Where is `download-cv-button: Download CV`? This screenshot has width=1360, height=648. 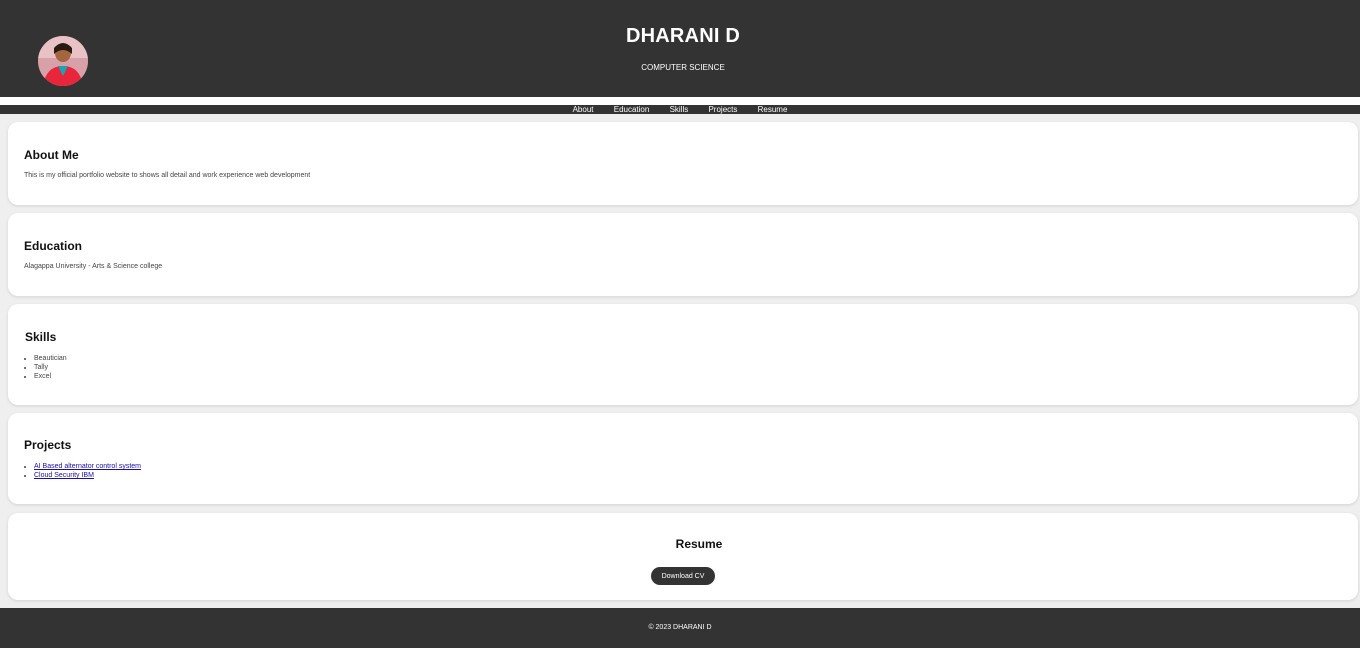 download-cv-button: Download CV is located at coordinates (683, 576).